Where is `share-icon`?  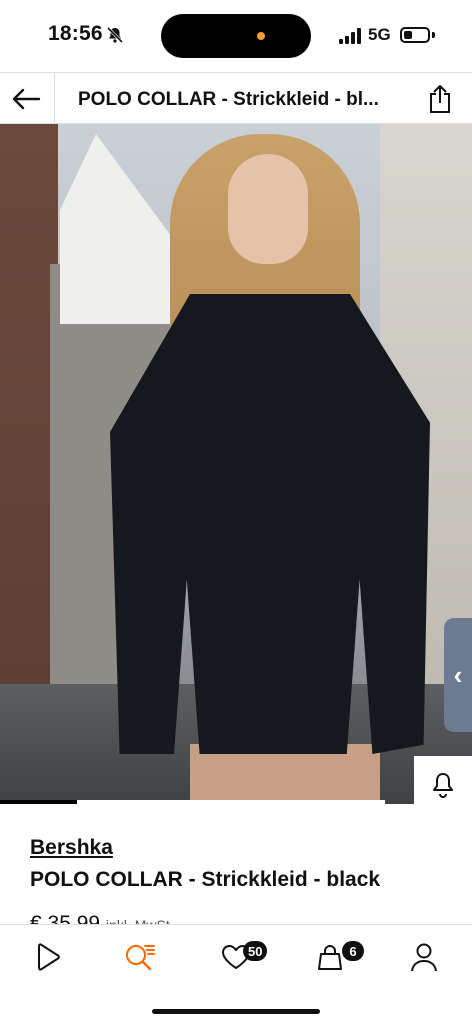
share-icon is located at coordinates (440, 99).